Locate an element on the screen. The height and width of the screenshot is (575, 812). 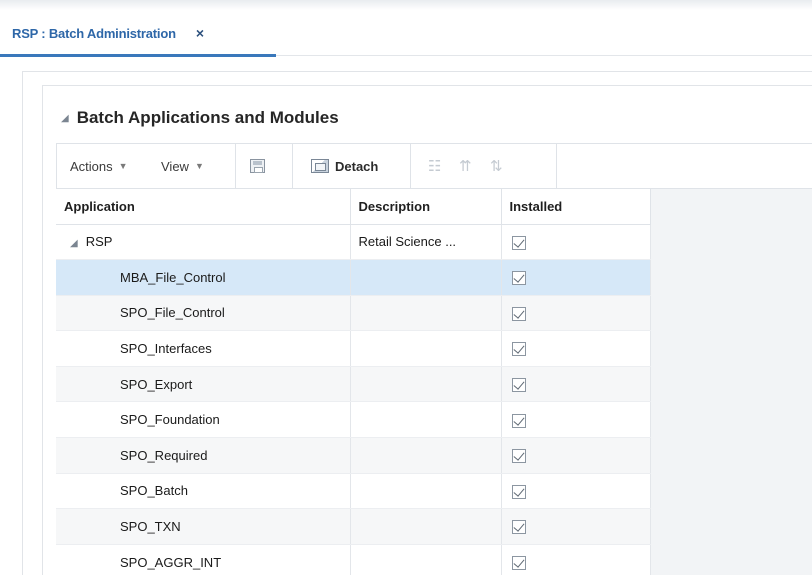
window-top-edge is located at coordinates (406, 5).